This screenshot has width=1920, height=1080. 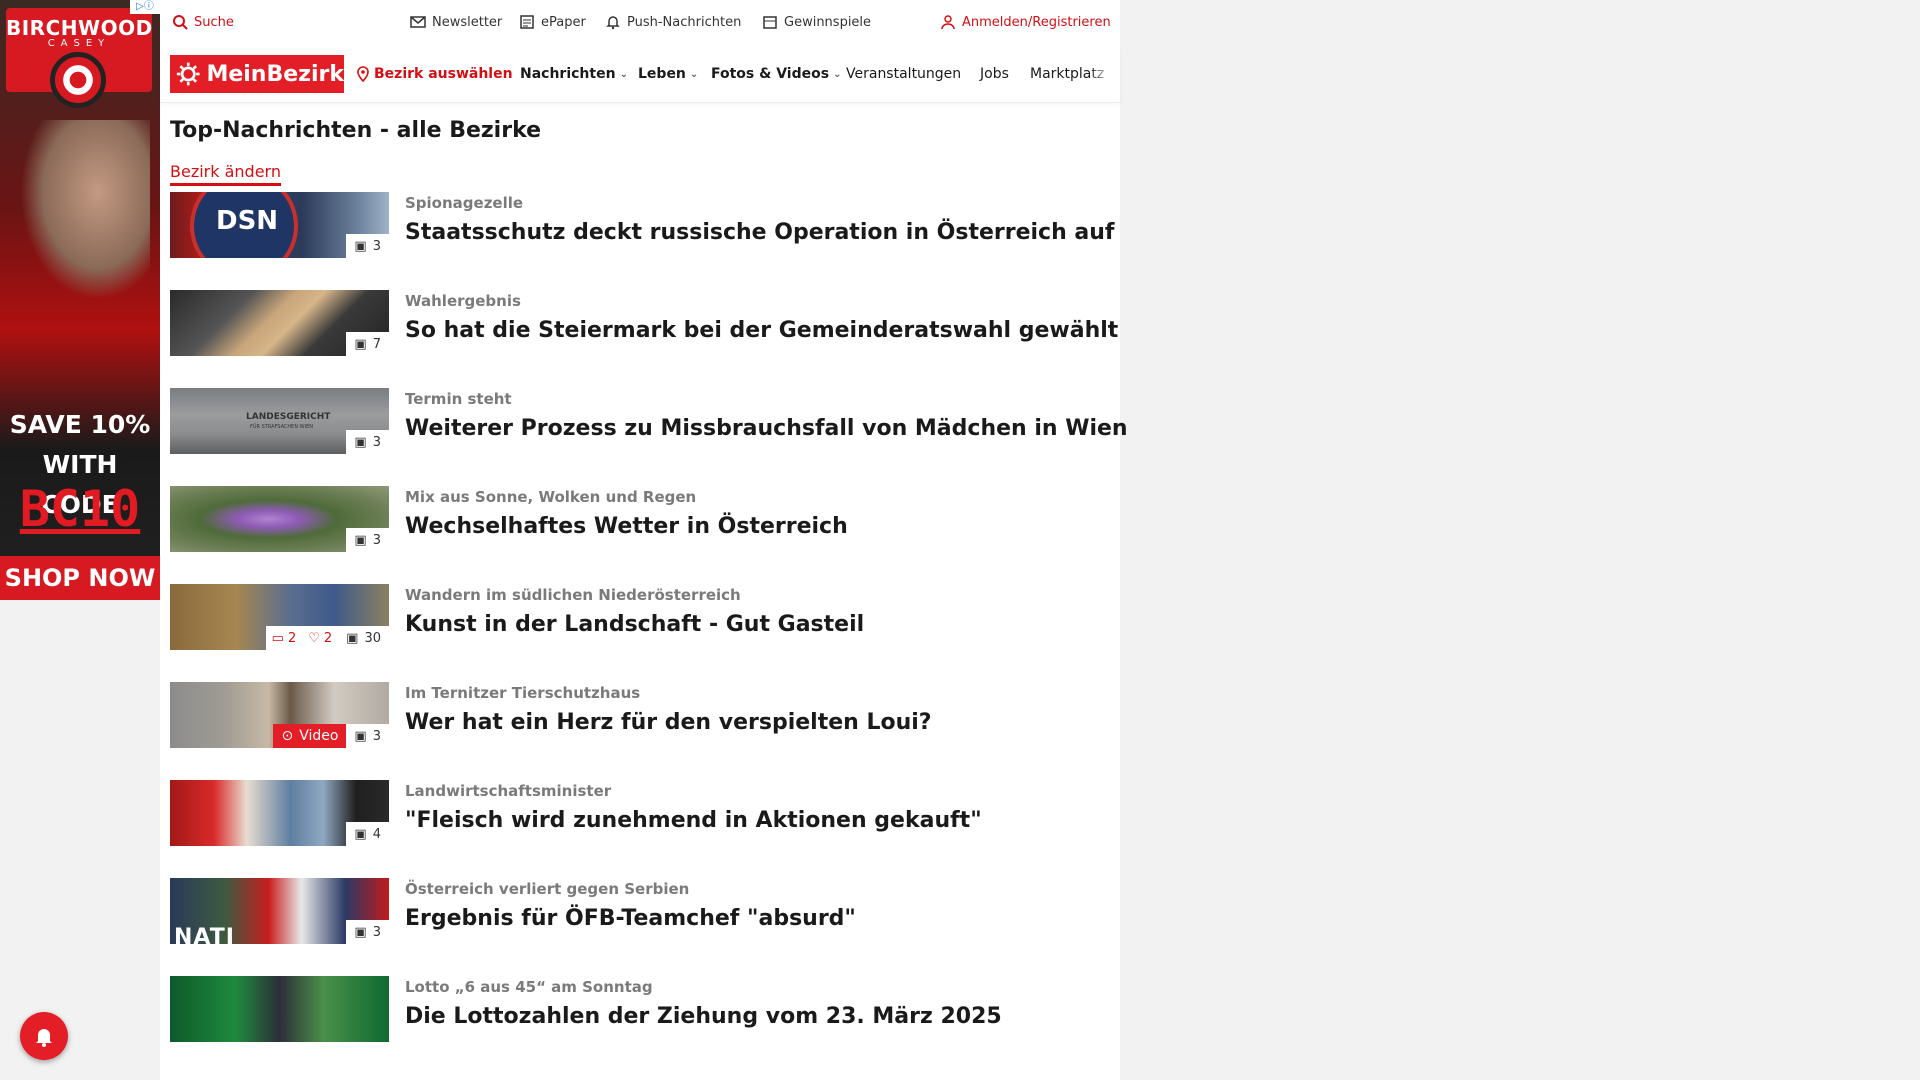 I want to click on thumb-badges: ⊙ Video ▣ 3, so click(x=331, y=736).